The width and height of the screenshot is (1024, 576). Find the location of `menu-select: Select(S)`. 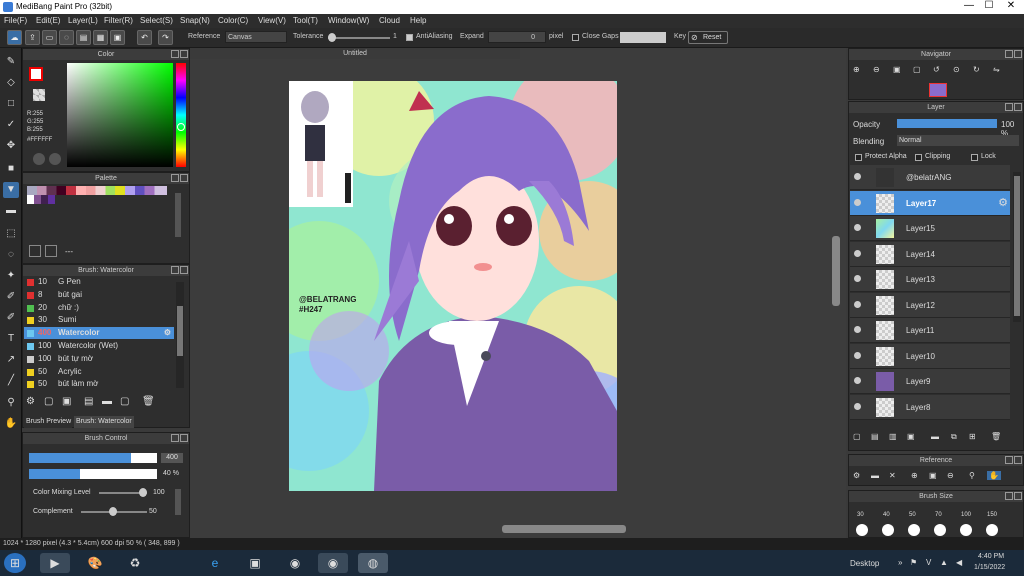

menu-select: Select(S) is located at coordinates (156, 20).